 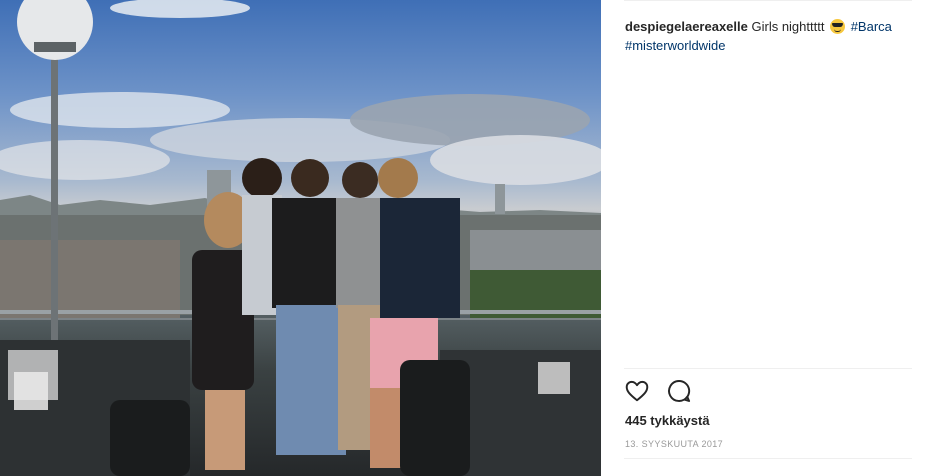 I want to click on comment-bubble-icon, so click(x=679, y=391).